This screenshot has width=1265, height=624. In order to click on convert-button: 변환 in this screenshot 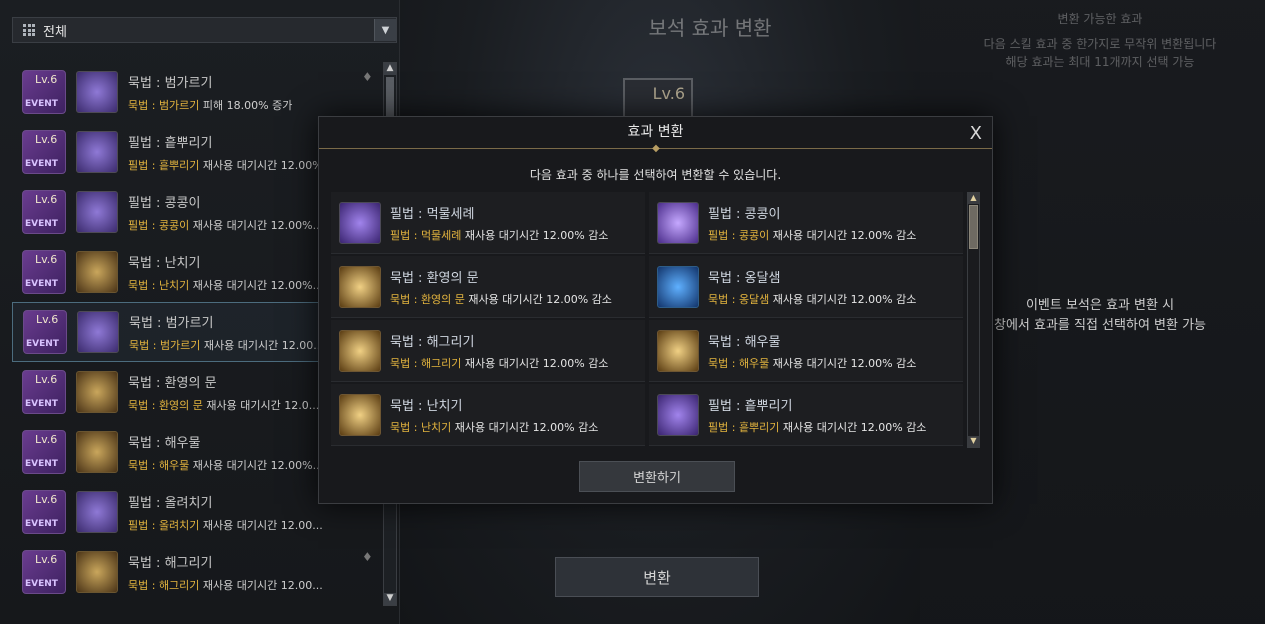, I will do `click(657, 577)`.